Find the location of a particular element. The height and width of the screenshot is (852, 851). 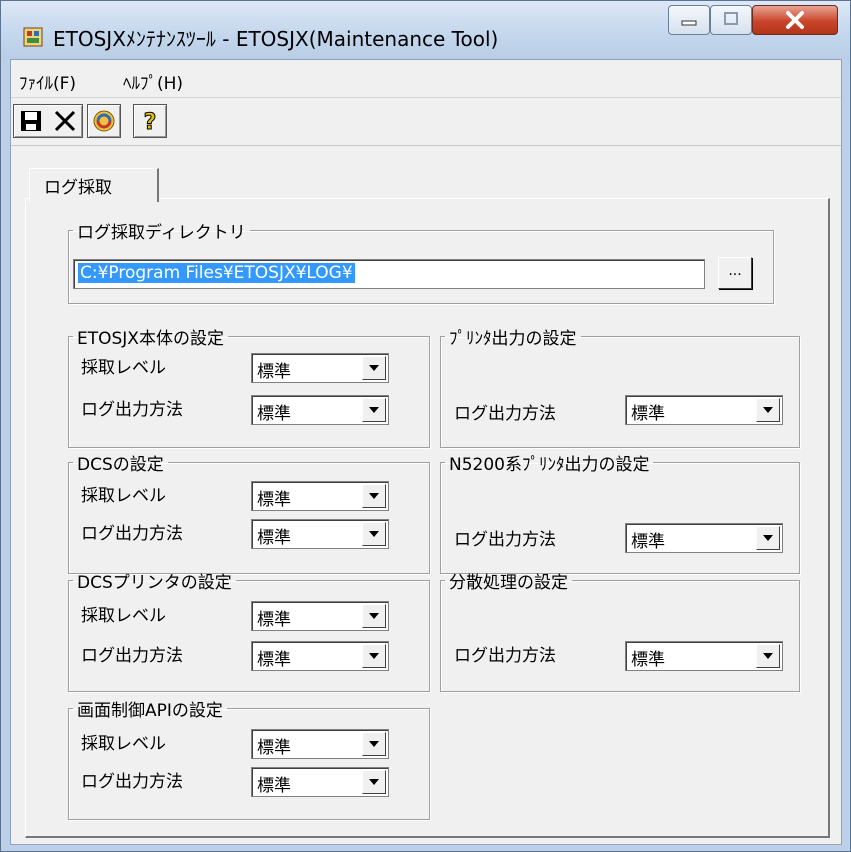

printer-settings-title: ﾌﾟﾘﾝﾀ出力の設定 is located at coordinates (513, 339).